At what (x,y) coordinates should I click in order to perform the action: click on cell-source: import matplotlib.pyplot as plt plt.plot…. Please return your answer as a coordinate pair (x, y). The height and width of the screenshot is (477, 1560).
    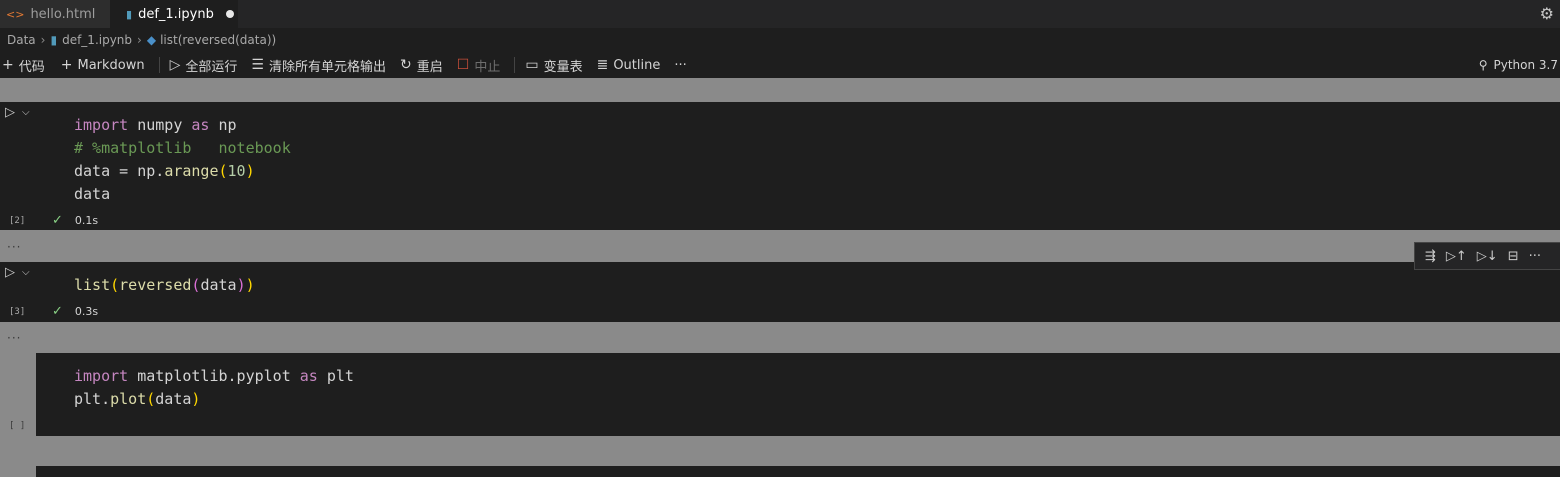
    Looking at the image, I should click on (214, 388).